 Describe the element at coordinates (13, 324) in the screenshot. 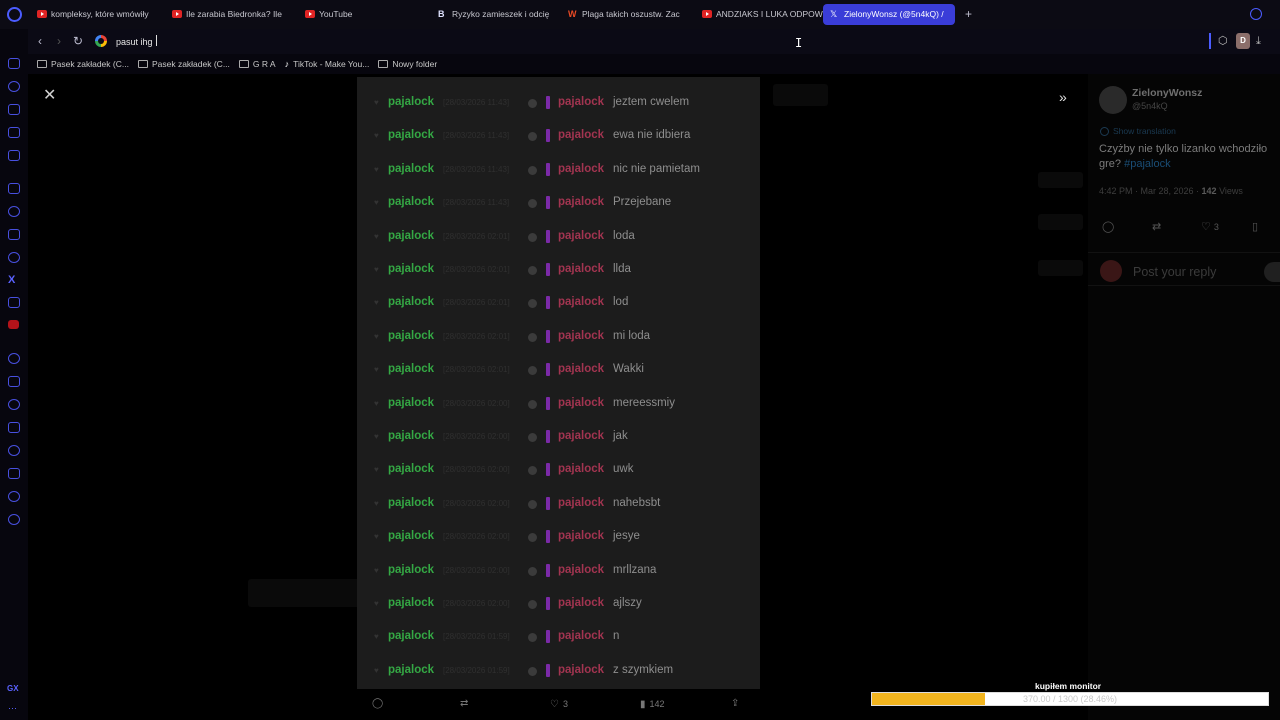

I see `sidebar-notification-icon` at that location.